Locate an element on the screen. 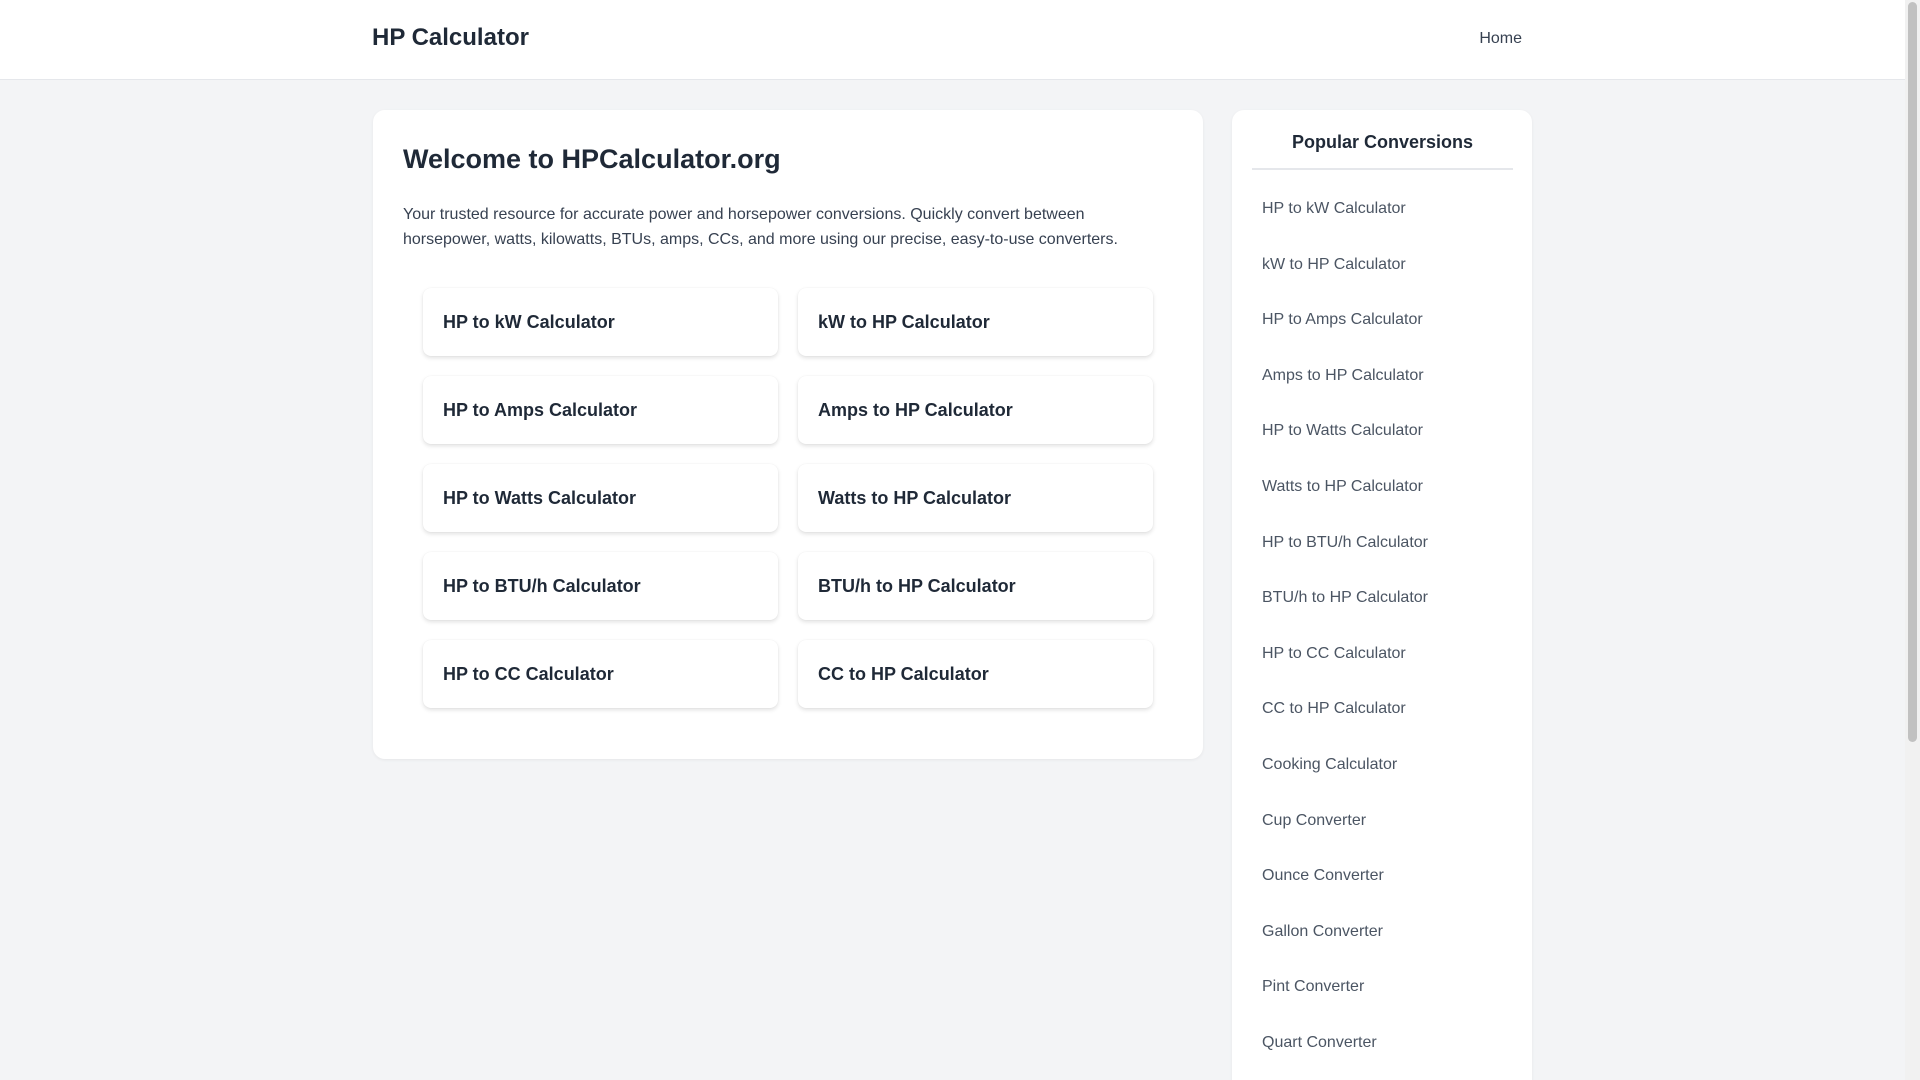 This screenshot has height=1080, width=1920. sidebar-item-cc-to-hp: CC to HP Calculator is located at coordinates (1387, 728).